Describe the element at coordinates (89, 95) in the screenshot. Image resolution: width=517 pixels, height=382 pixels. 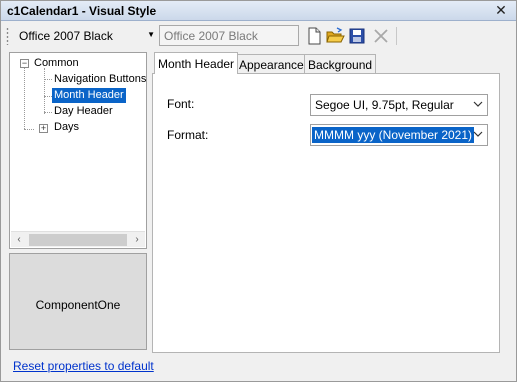
I see `tree-item-month-header: Month Header` at that location.